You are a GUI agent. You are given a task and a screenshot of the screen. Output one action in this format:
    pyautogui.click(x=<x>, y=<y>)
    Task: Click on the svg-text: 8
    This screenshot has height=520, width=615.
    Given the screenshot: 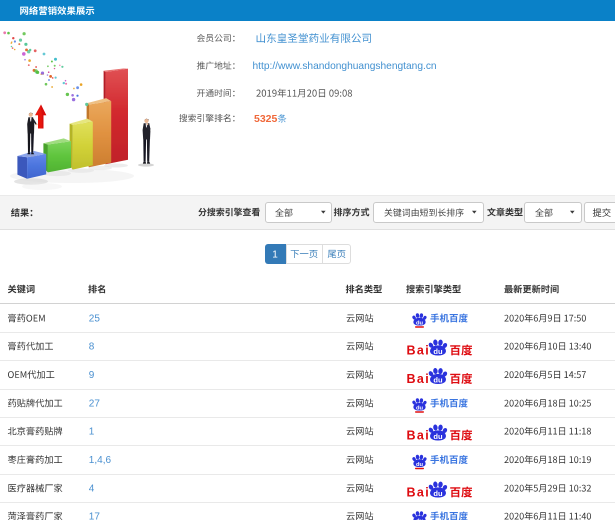 What is the action you would take?
    pyautogui.click(x=92, y=347)
    